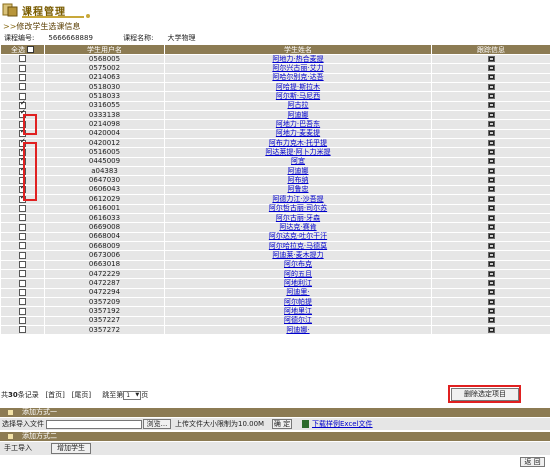 This screenshot has width=550, height=468. Describe the element at coordinates (298, 246) in the screenshot. I see `student-name-link: 阿尔哈拉克·马德莫` at that location.